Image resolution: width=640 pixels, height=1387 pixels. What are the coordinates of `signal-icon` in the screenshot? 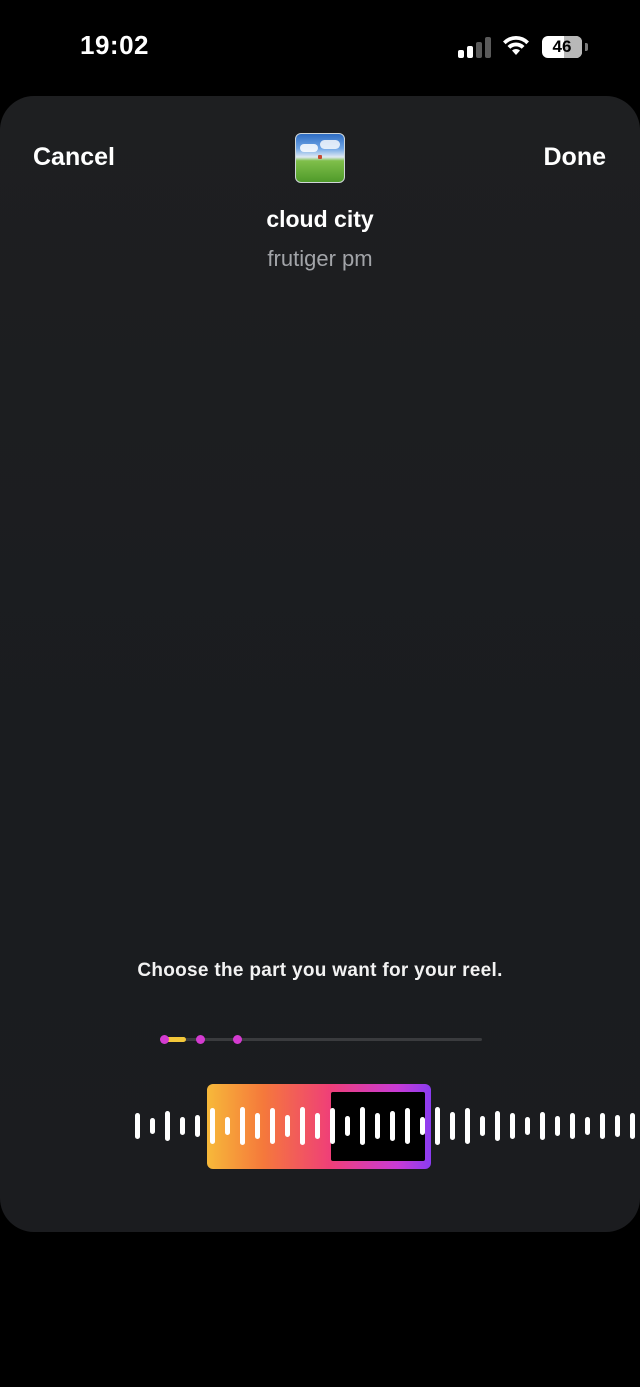 It's located at (475, 47).